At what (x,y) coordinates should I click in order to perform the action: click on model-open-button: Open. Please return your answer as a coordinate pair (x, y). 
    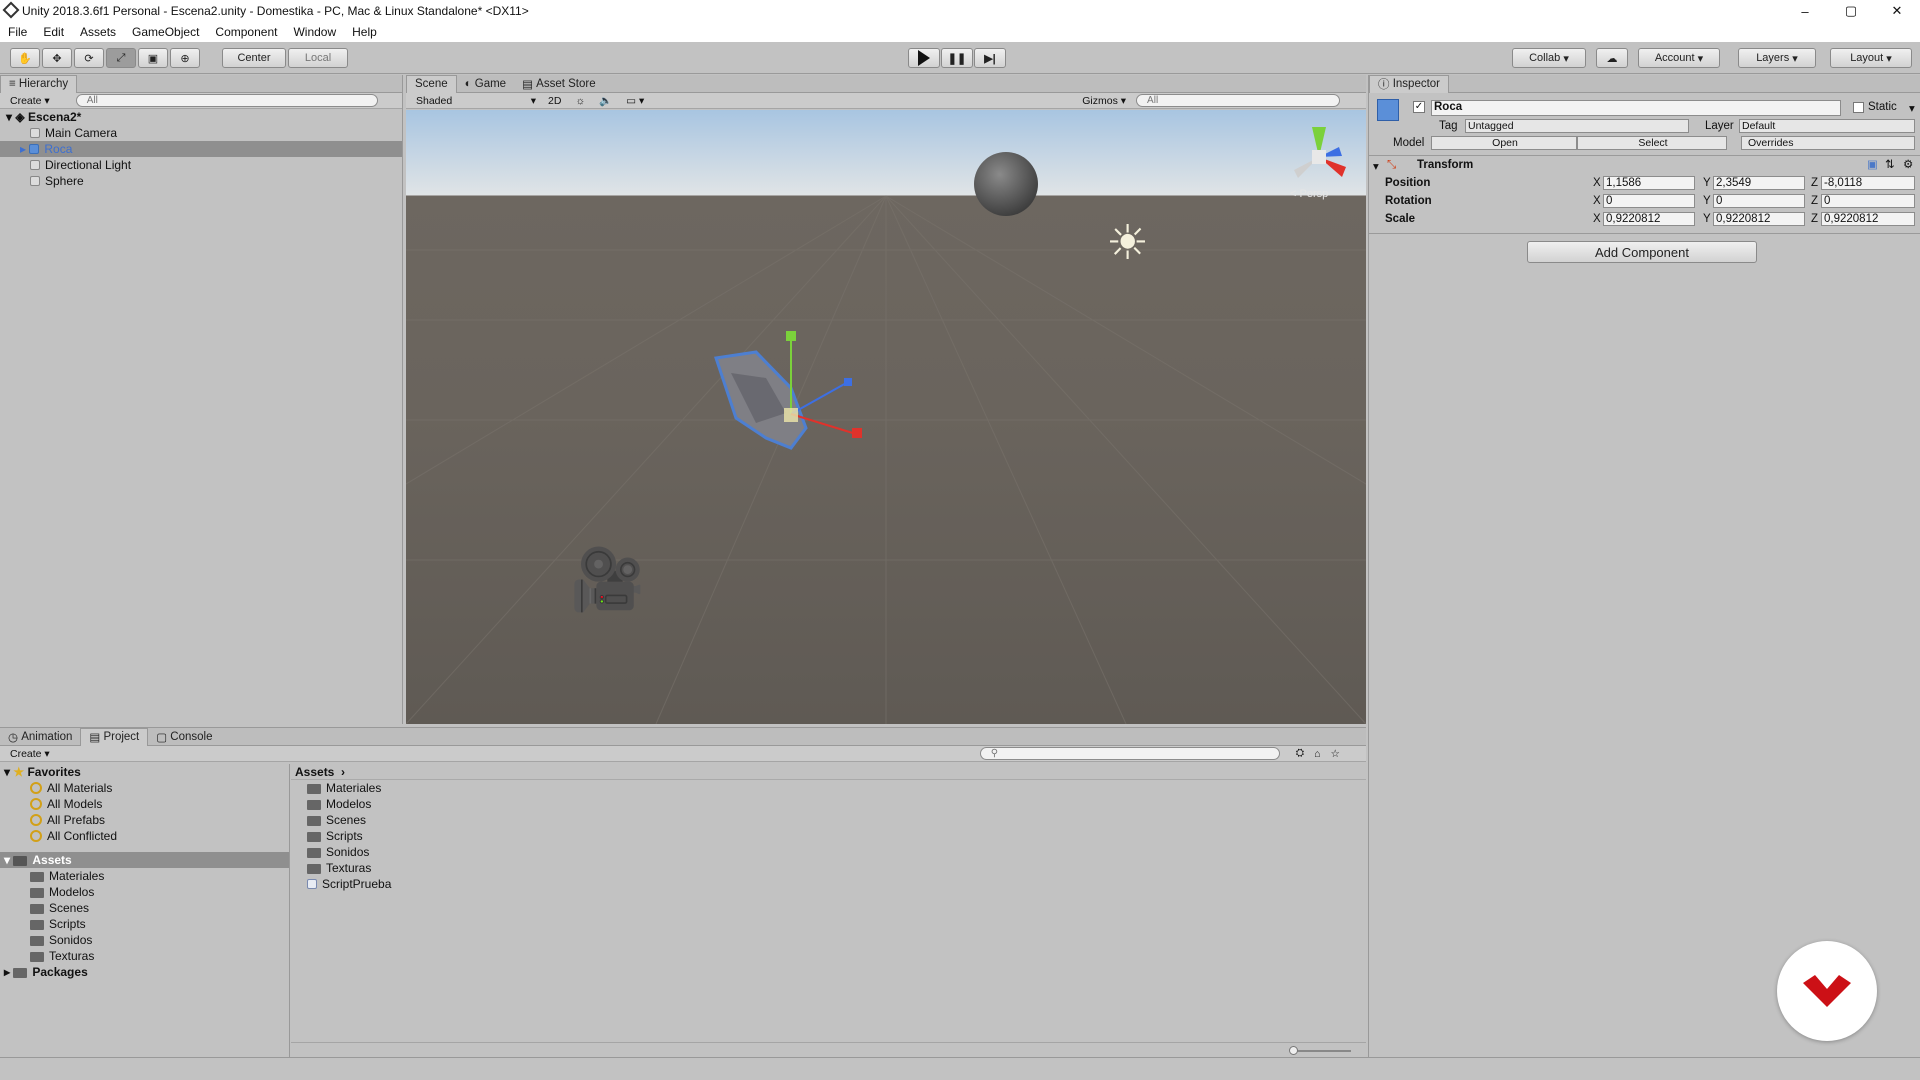
    Looking at the image, I should click on (1504, 143).